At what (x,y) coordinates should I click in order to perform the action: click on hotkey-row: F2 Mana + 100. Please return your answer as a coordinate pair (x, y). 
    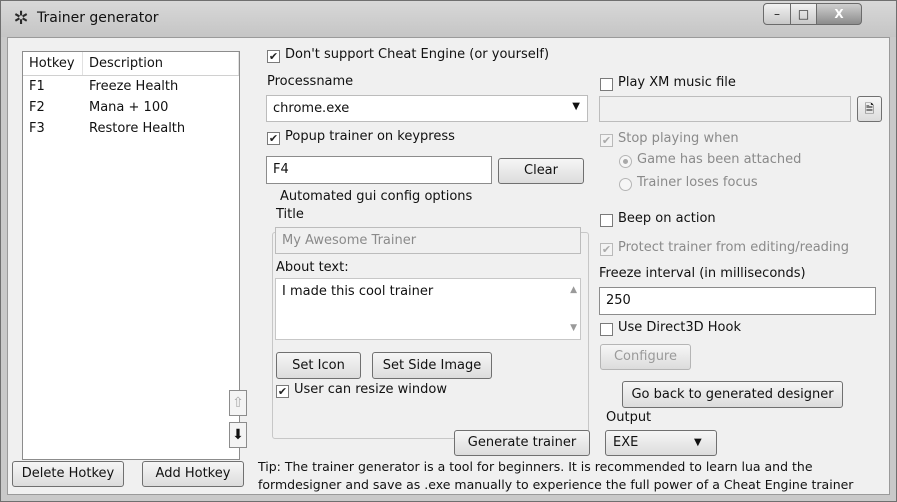
    Looking at the image, I should click on (131, 107).